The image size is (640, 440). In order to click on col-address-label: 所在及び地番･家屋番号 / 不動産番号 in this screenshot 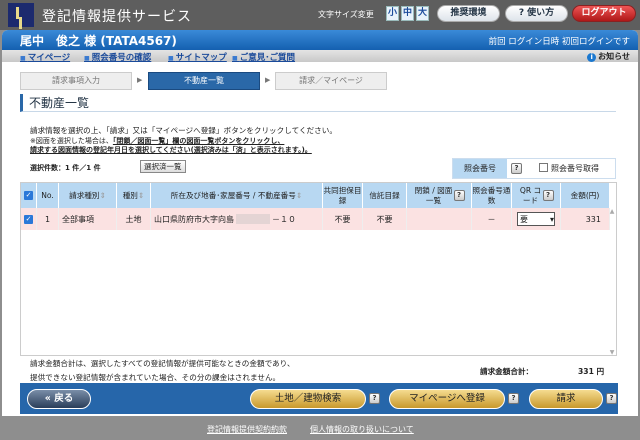, I will do `click(233, 195)`.